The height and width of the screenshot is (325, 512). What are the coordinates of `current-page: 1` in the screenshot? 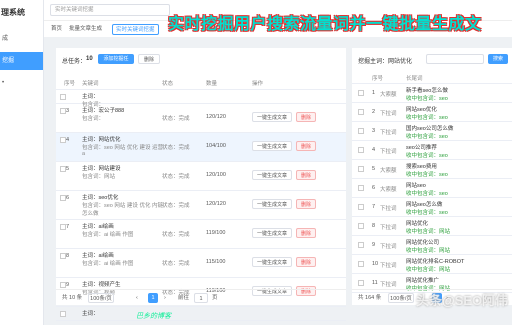 It's located at (153, 298).